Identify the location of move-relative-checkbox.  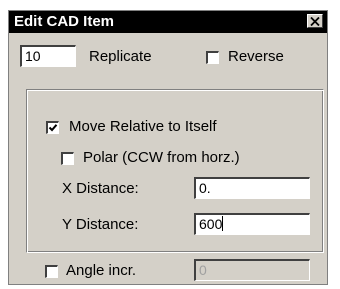
(52, 127).